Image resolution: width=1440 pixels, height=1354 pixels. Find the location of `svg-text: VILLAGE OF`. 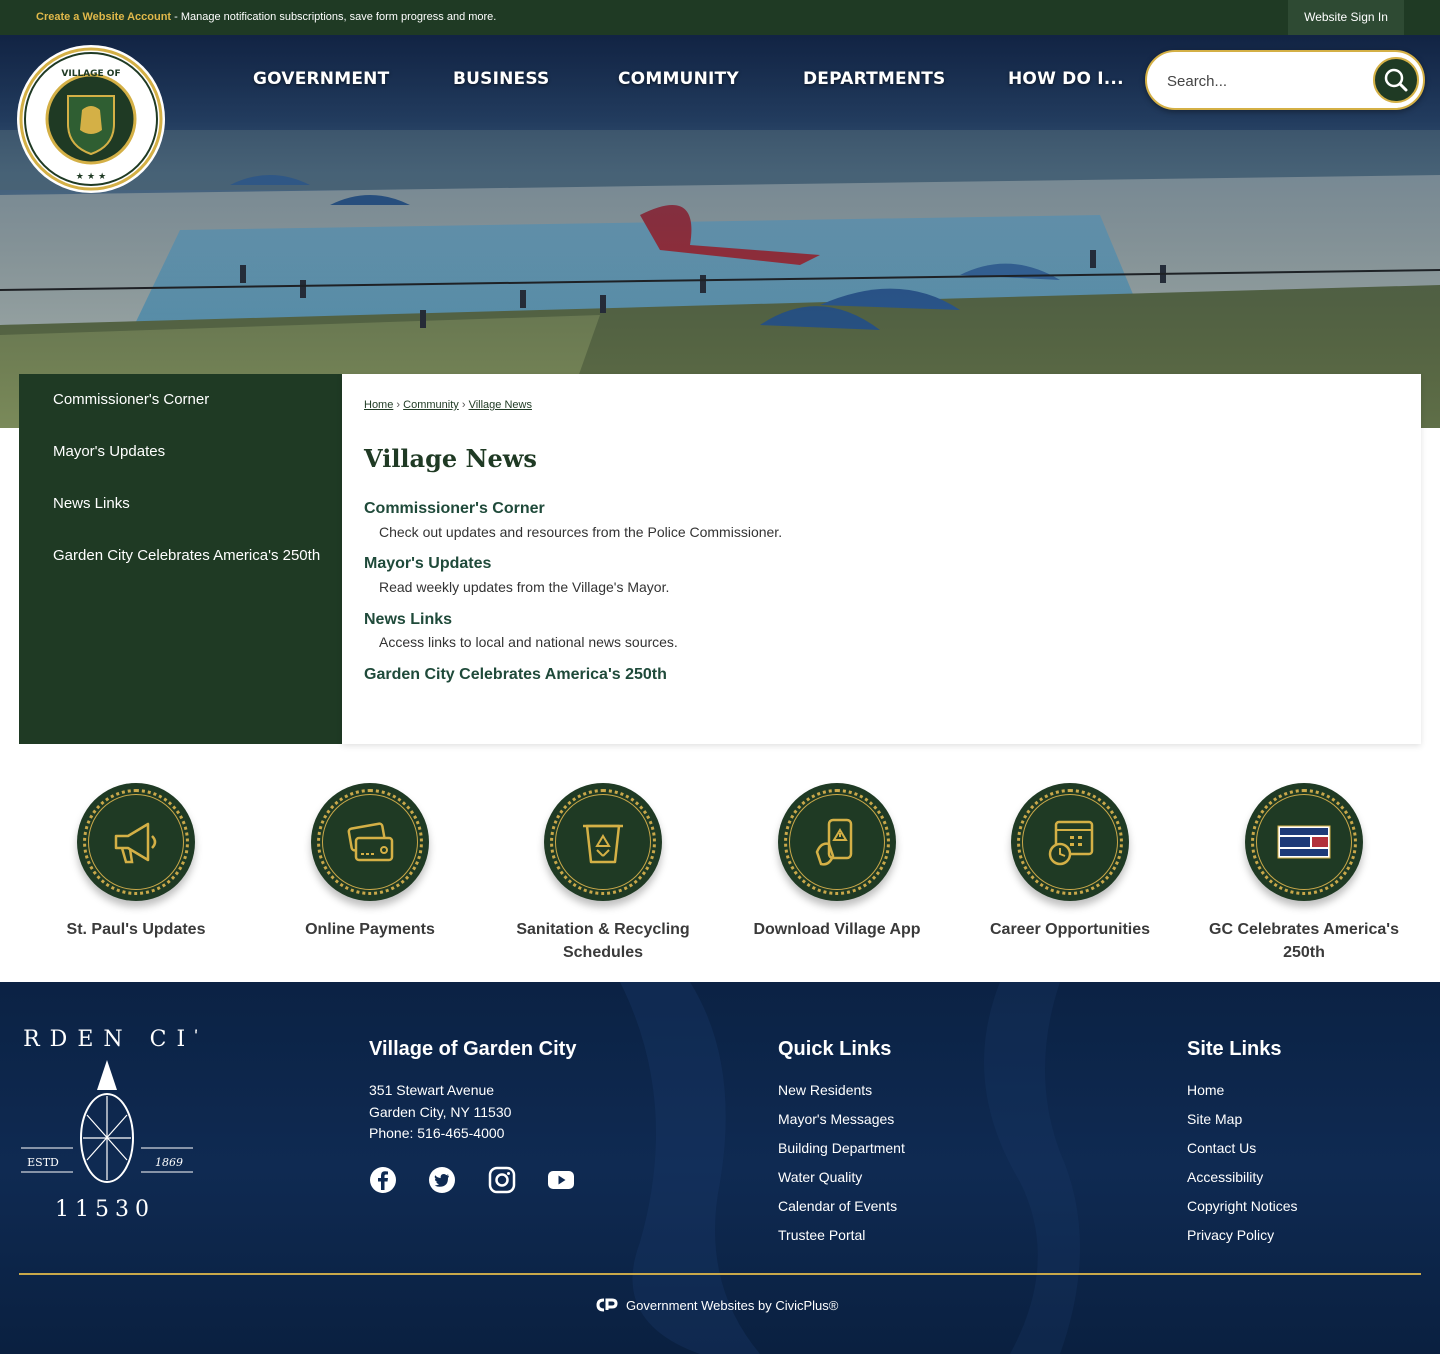

svg-text: VILLAGE OF is located at coordinates (90, 74).